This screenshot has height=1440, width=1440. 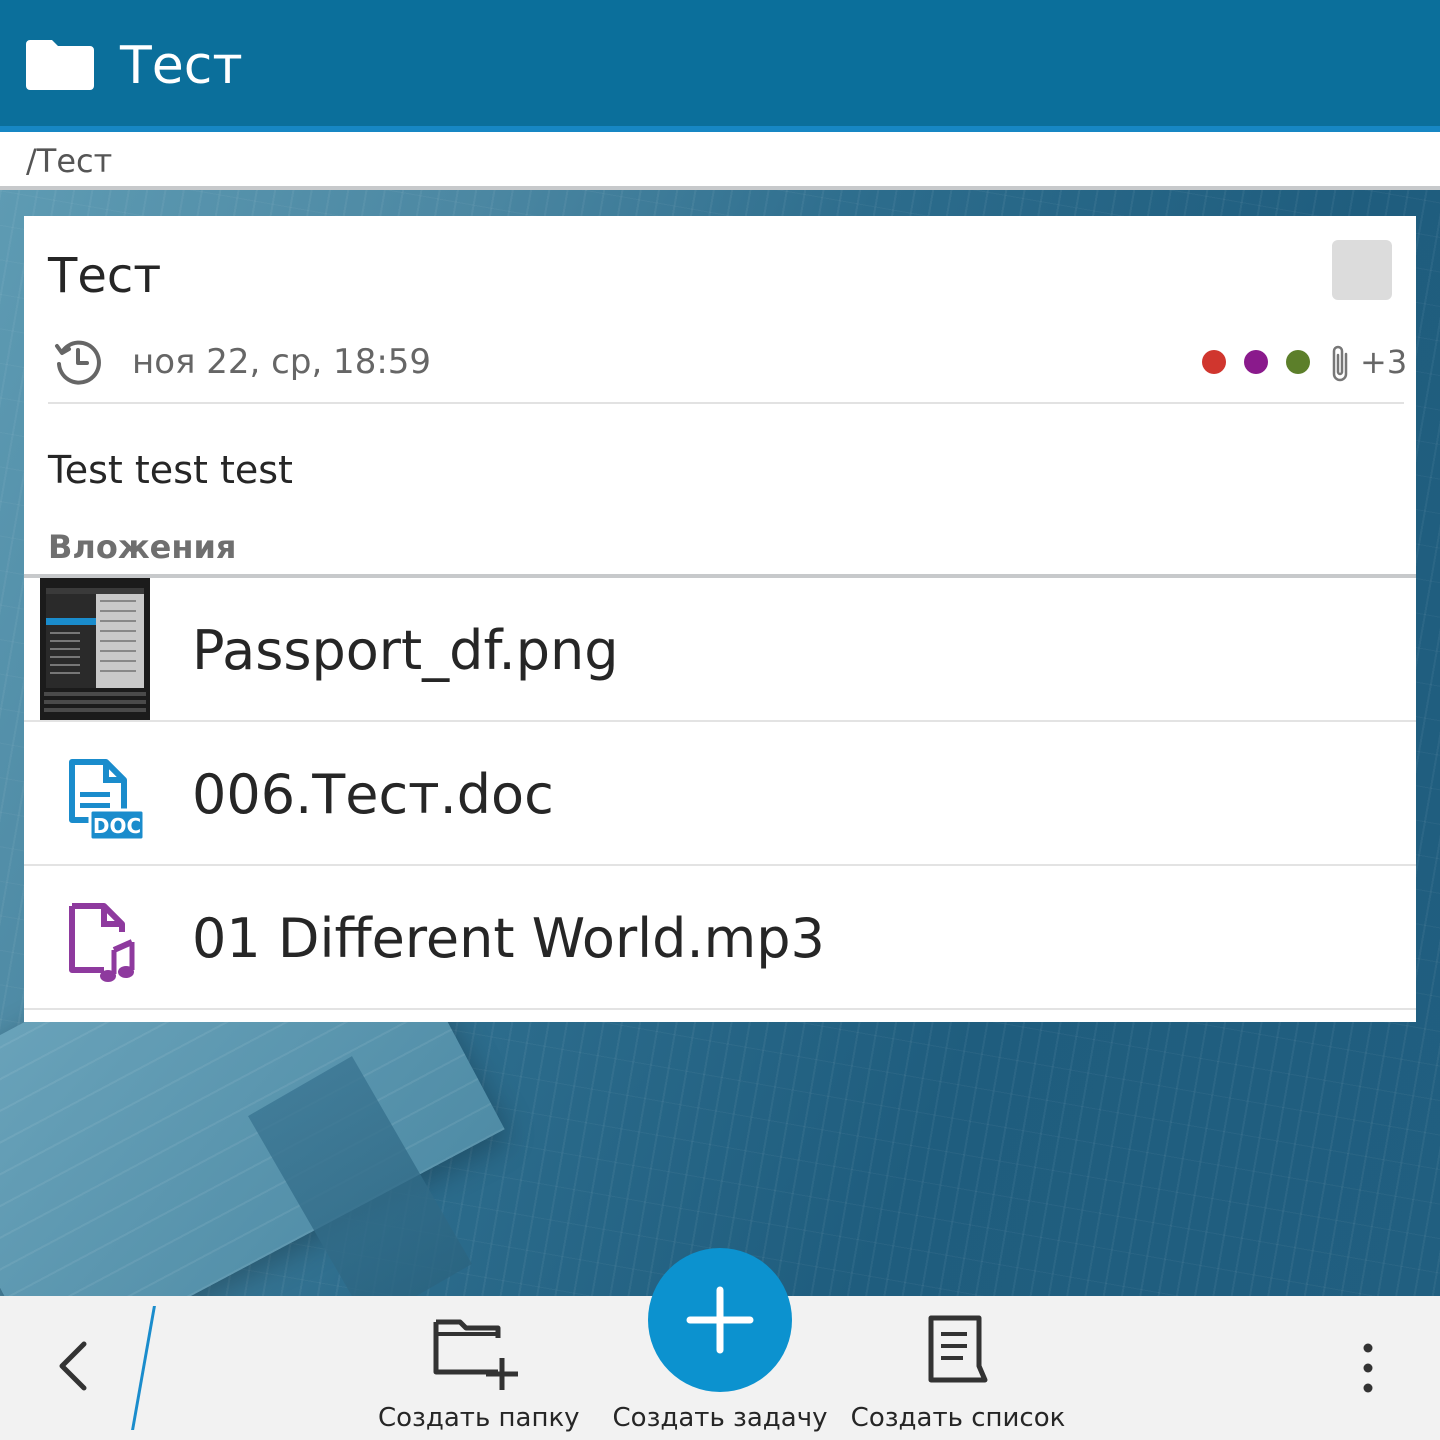 What do you see at coordinates (75, 1366) in the screenshot?
I see `back-button` at bounding box center [75, 1366].